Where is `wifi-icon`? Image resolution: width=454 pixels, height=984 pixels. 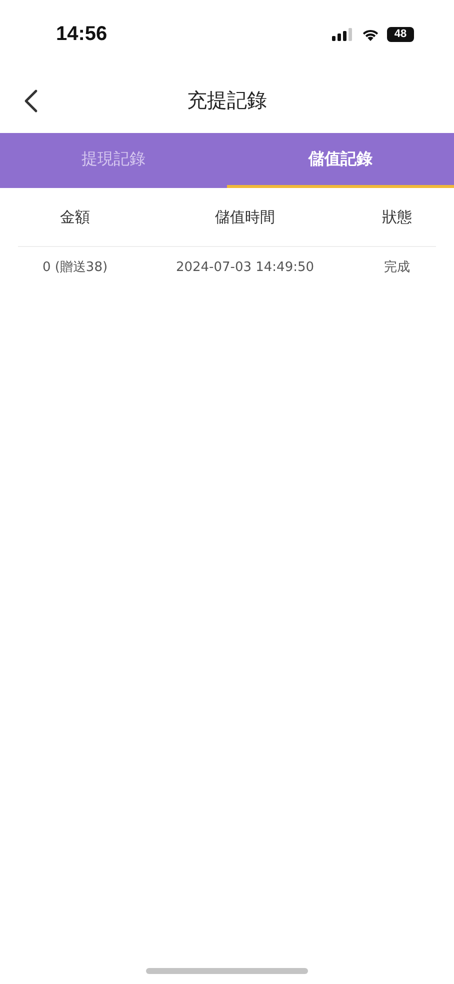 wifi-icon is located at coordinates (370, 34).